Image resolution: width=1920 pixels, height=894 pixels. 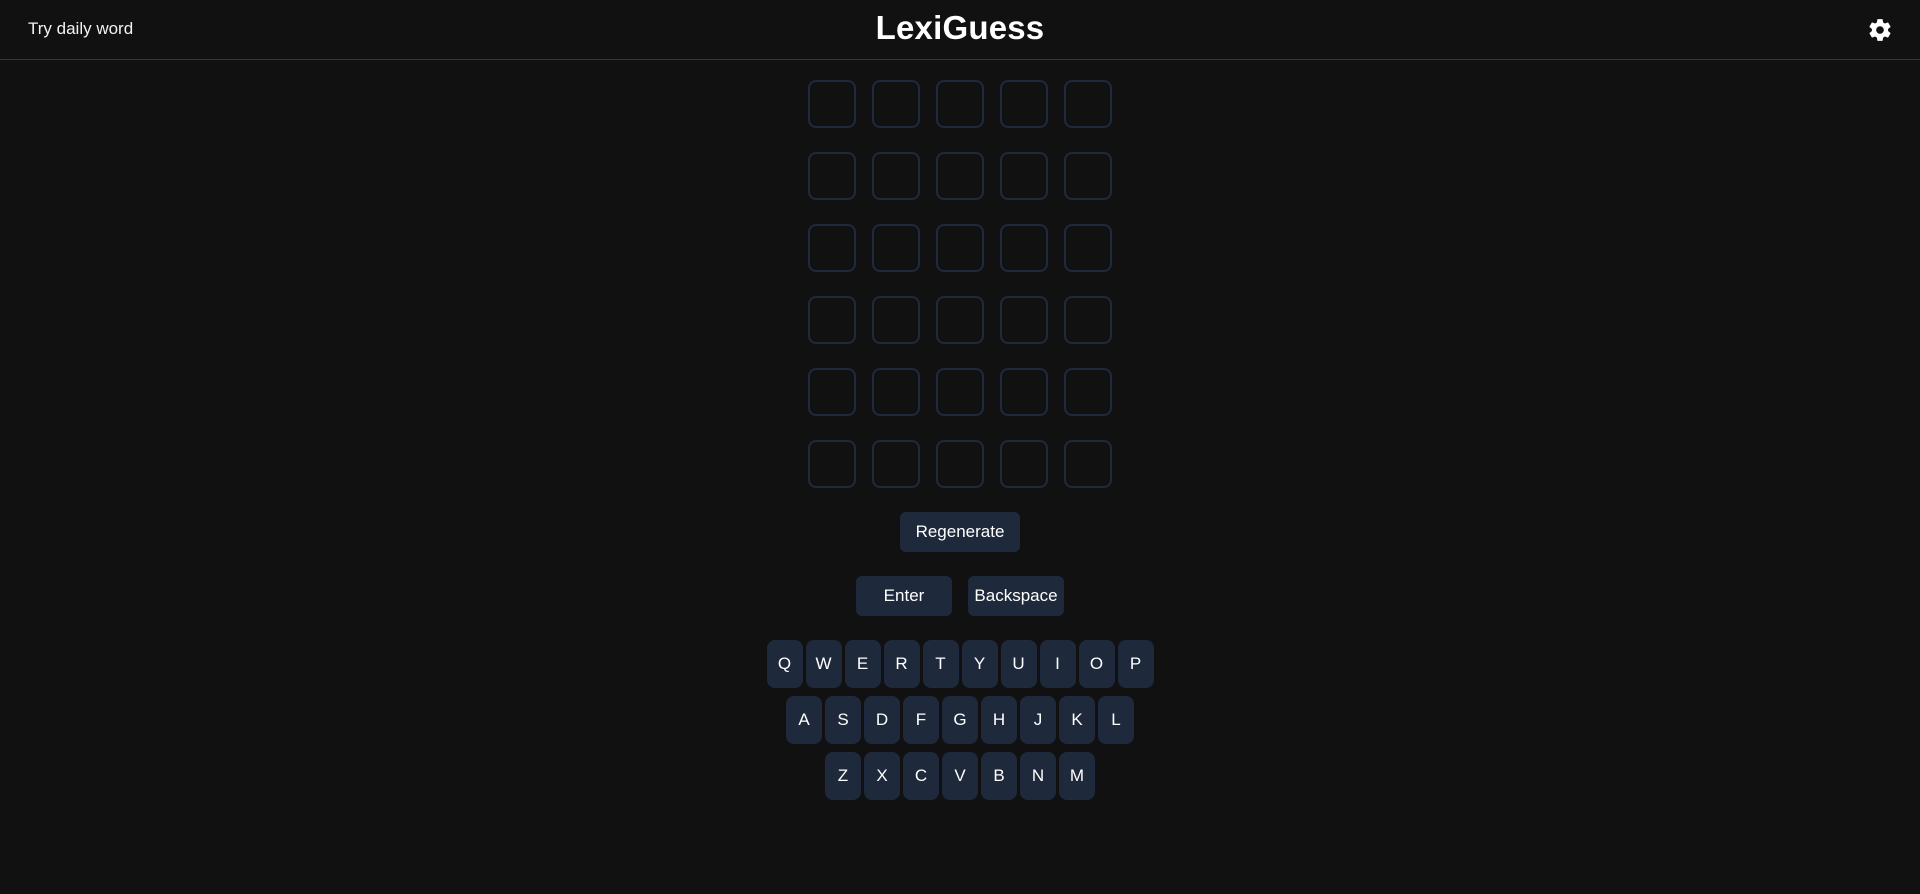 I want to click on top-bar: Try daily word LexiGuess, so click(x=960, y=30).